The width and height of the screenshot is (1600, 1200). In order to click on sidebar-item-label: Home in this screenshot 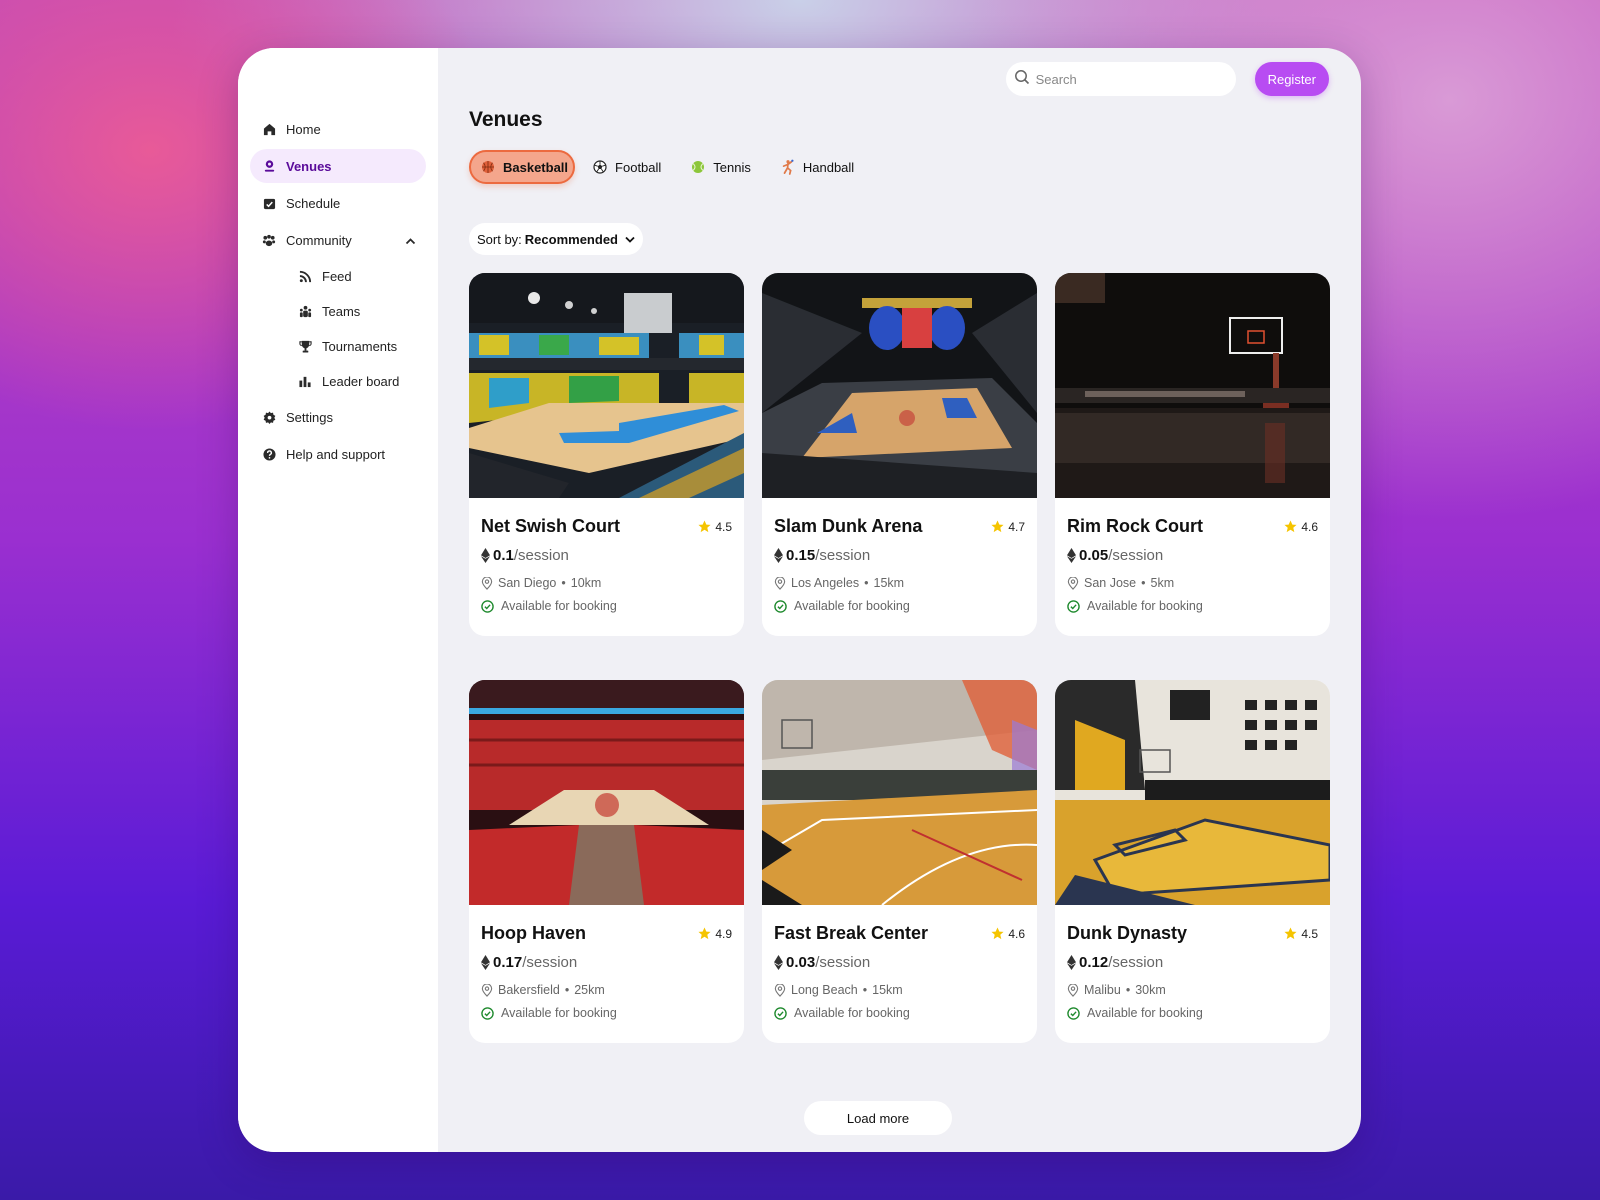, I will do `click(303, 129)`.